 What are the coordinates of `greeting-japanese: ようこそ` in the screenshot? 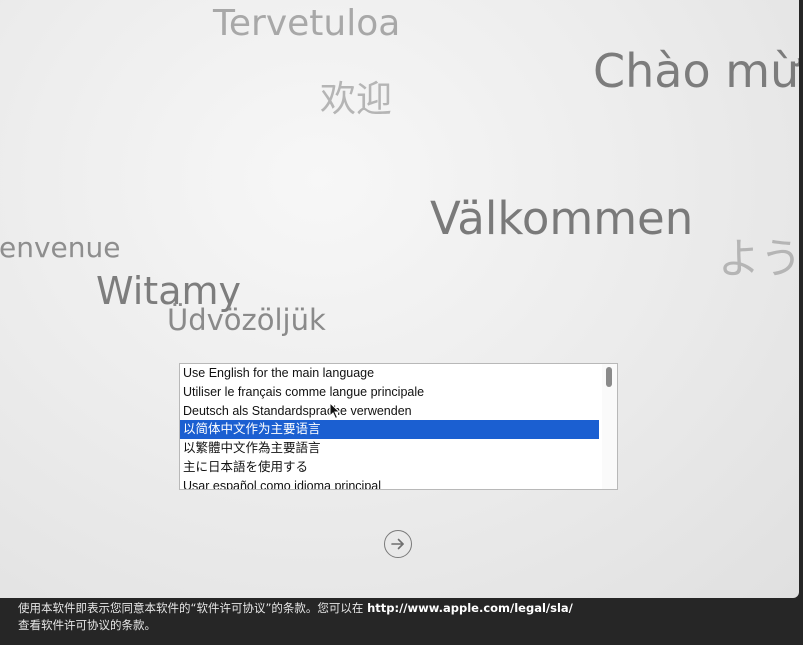 It's located at (758, 258).